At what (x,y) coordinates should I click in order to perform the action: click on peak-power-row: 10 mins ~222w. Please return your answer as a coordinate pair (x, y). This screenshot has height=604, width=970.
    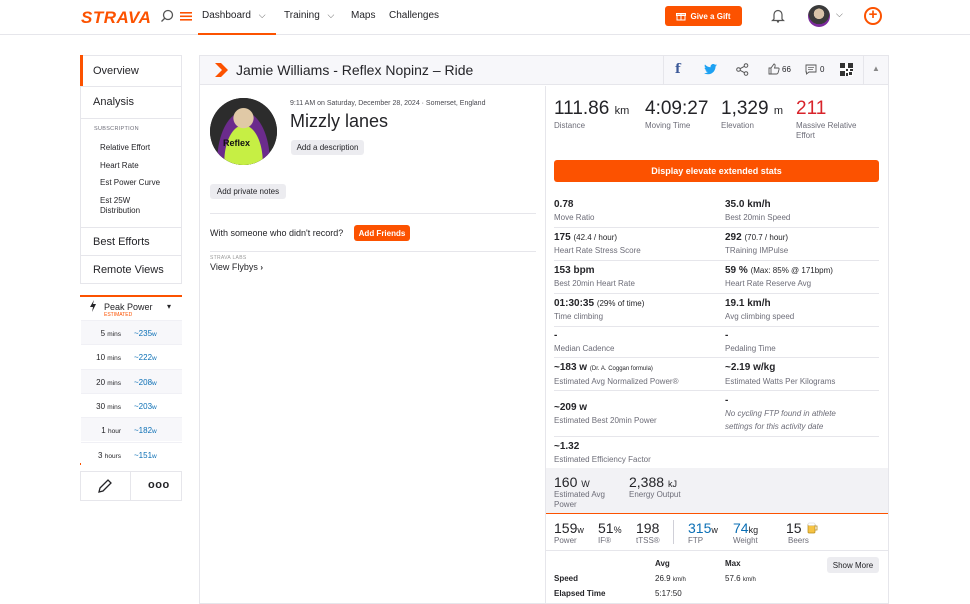
    Looking at the image, I should click on (131, 356).